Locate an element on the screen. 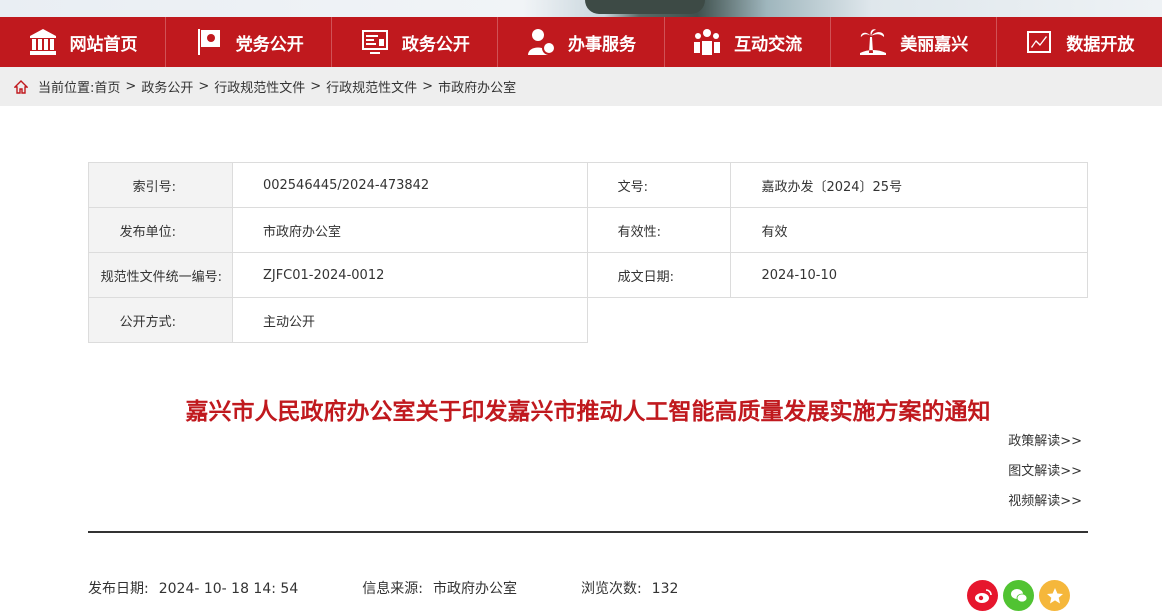 The width and height of the screenshot is (1162, 613). nav-item-label: 数据开放 is located at coordinates (1100, 44).